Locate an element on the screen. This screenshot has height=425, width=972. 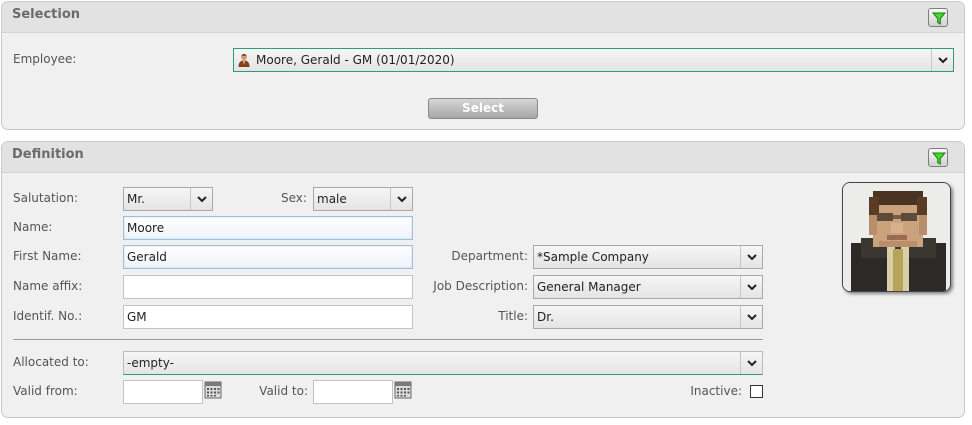
valid-to-label: Valid to: is located at coordinates (283, 391).